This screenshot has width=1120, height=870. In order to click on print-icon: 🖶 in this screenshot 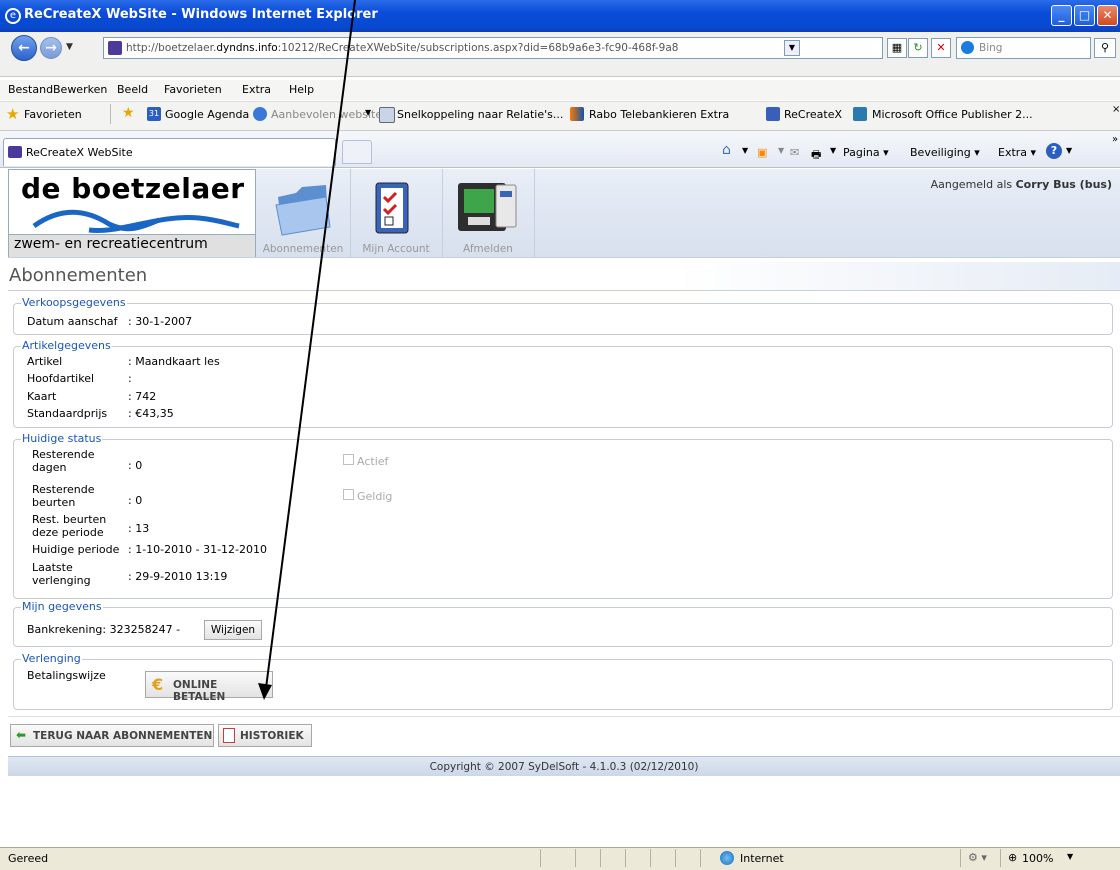, I will do `click(816, 155)`.